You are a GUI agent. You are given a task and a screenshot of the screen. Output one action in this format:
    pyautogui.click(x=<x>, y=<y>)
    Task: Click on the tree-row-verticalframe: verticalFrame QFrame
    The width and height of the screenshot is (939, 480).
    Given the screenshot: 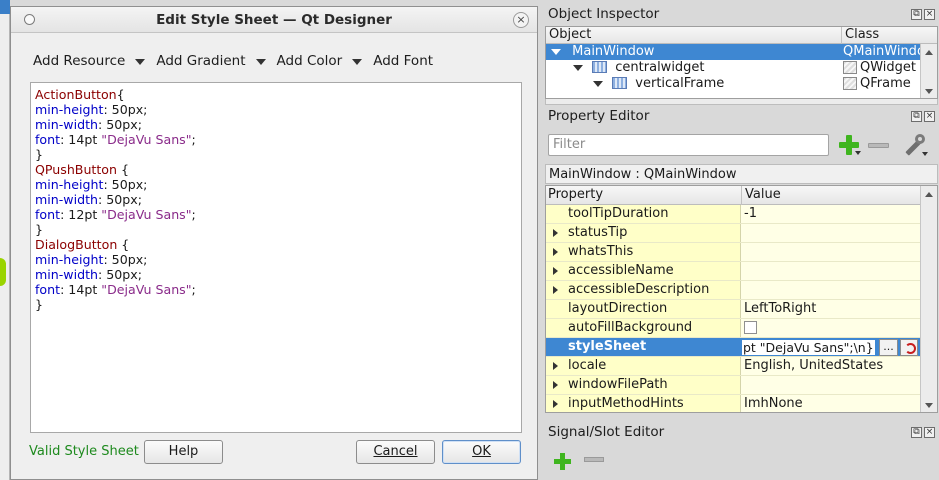 What is the action you would take?
    pyautogui.click(x=733, y=84)
    